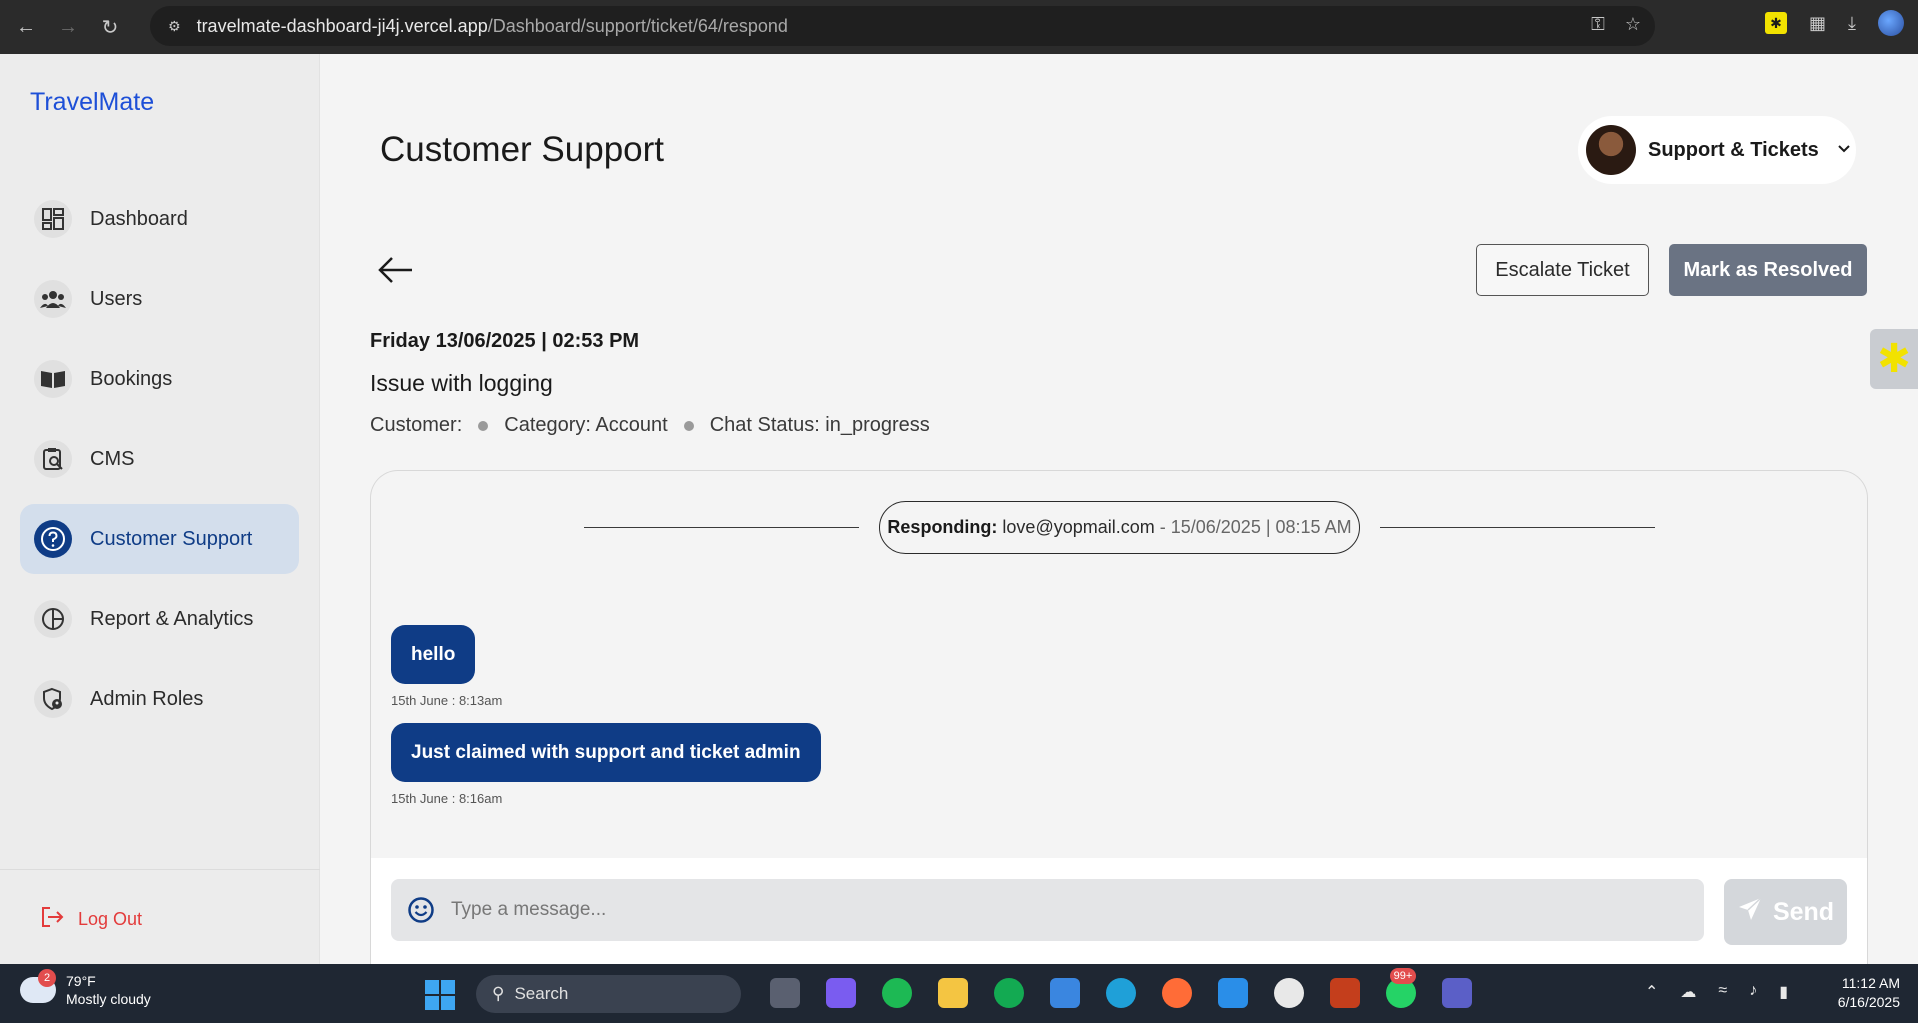 The width and height of the screenshot is (1918, 1023). Describe the element at coordinates (160, 869) in the screenshot. I see `sidebar-divider` at that location.